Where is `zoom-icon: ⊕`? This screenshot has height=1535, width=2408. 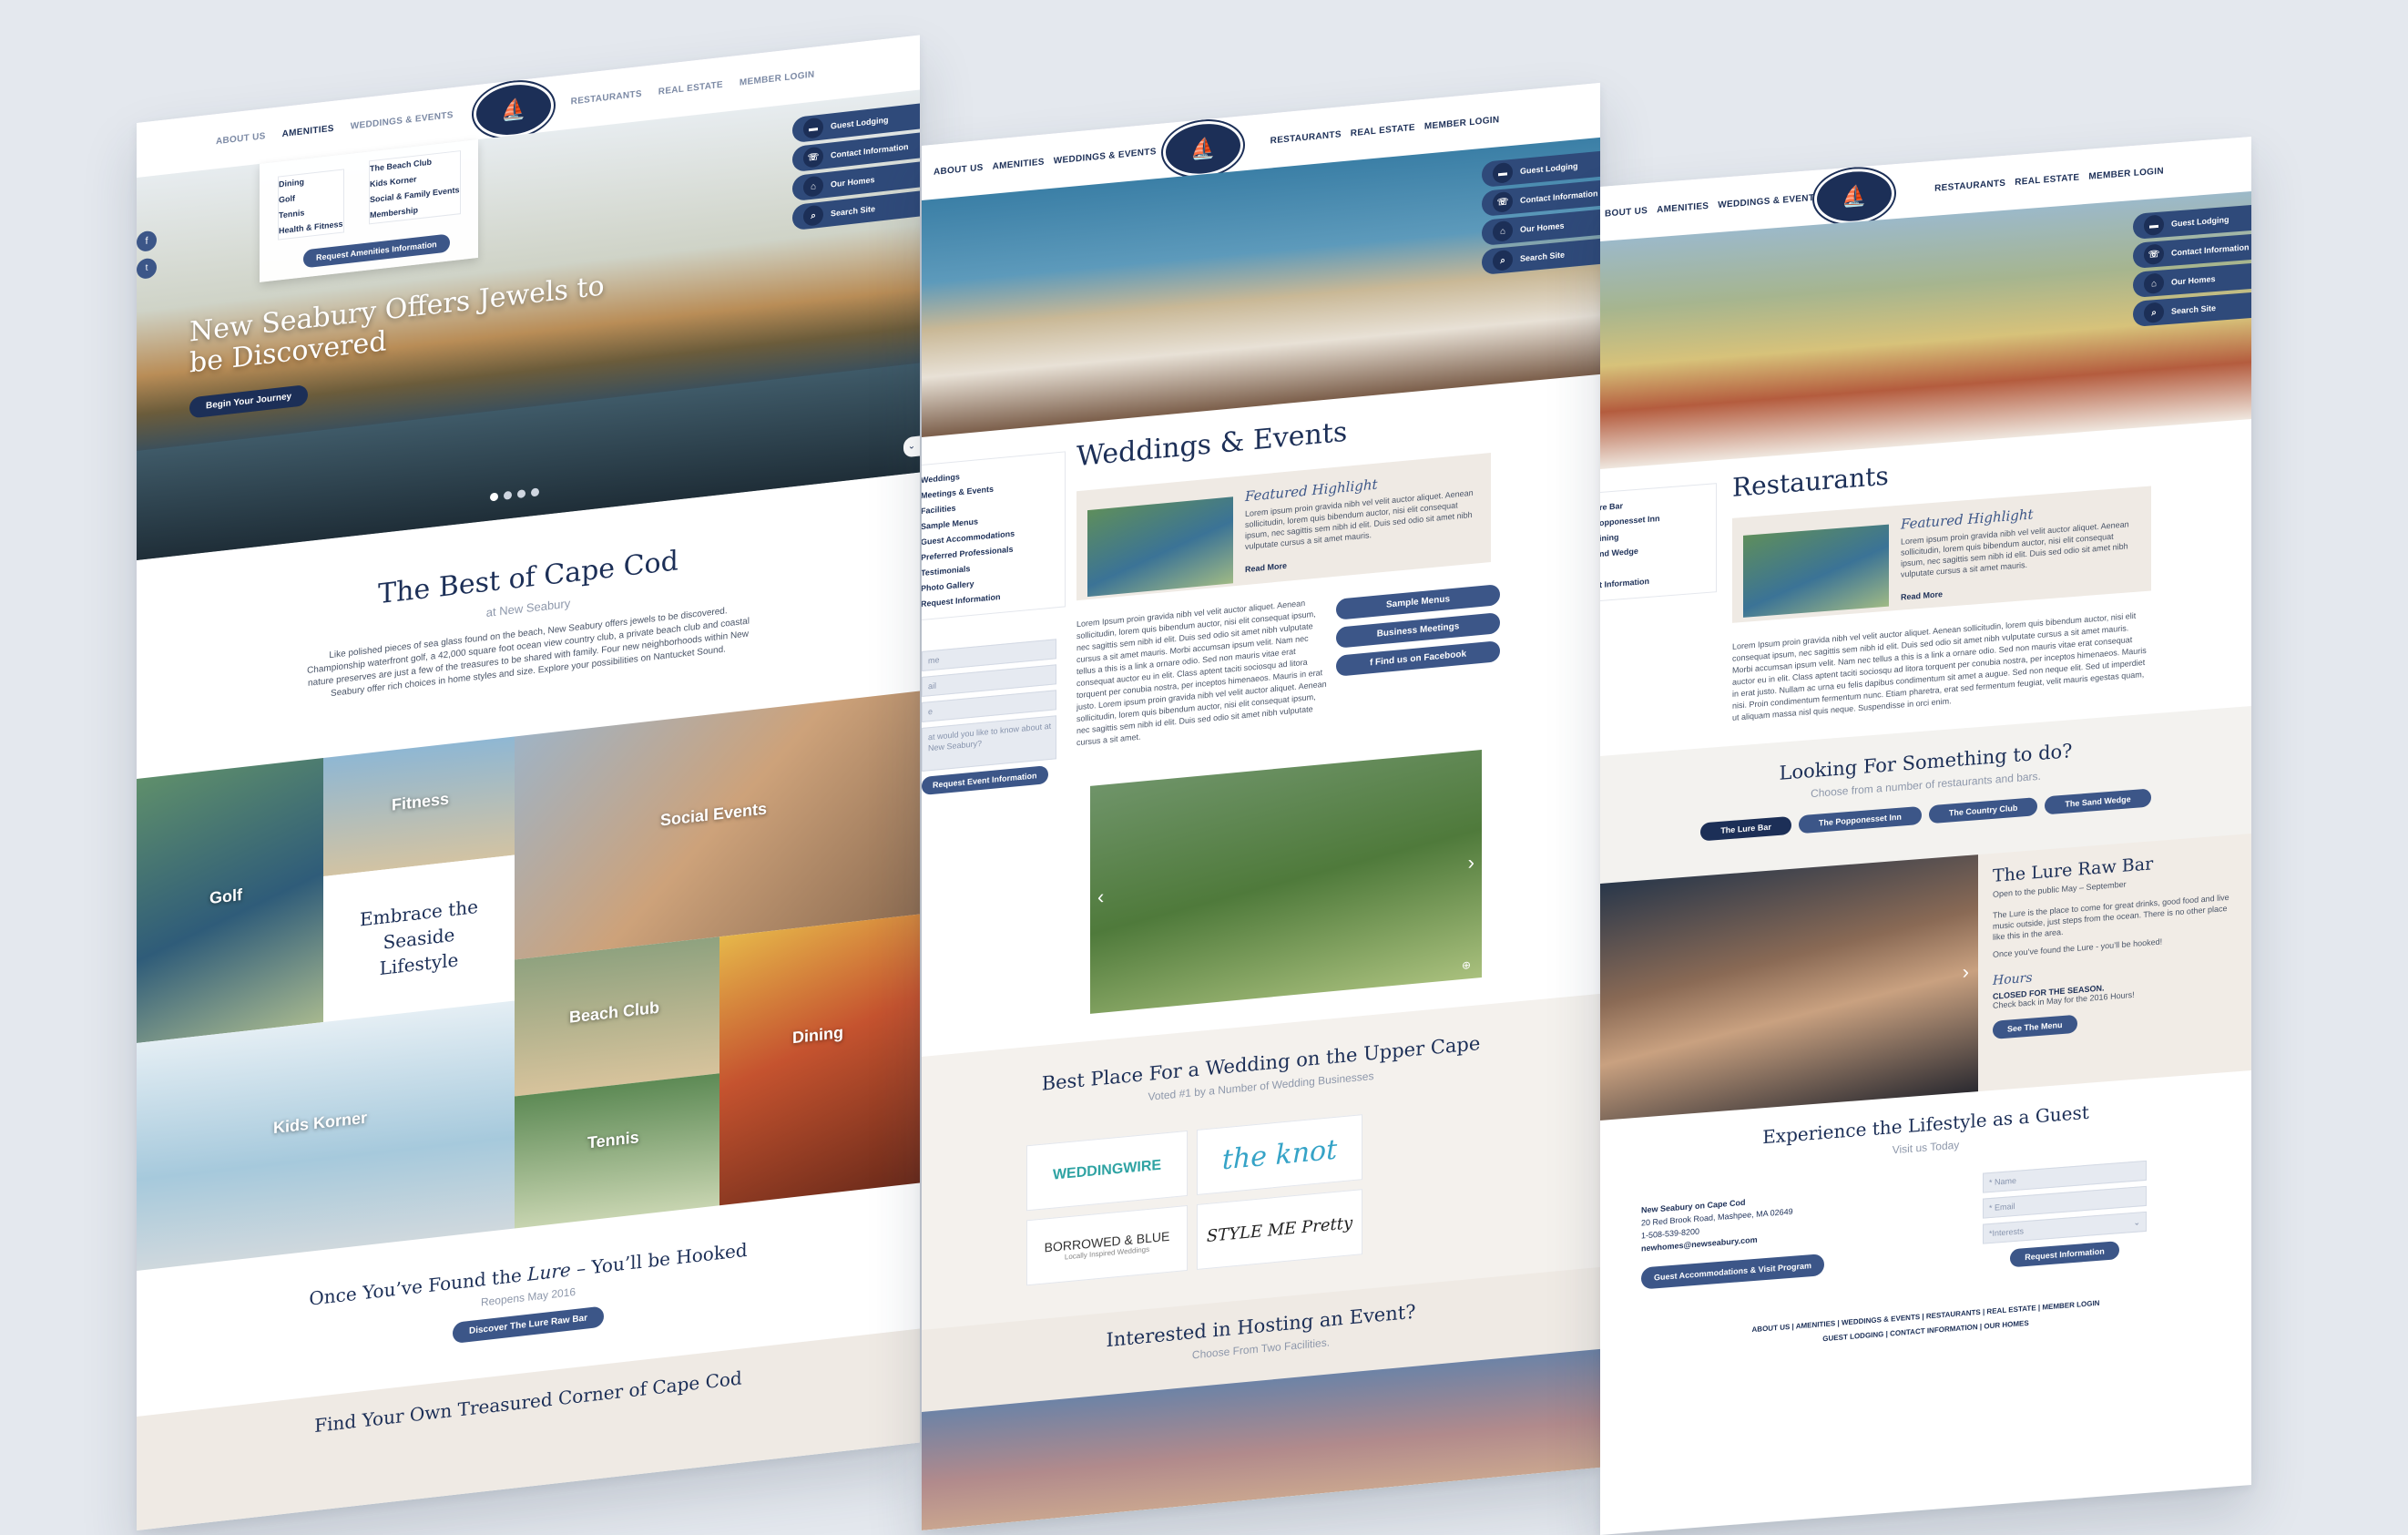
zoom-icon: ⊕ is located at coordinates (1466, 965).